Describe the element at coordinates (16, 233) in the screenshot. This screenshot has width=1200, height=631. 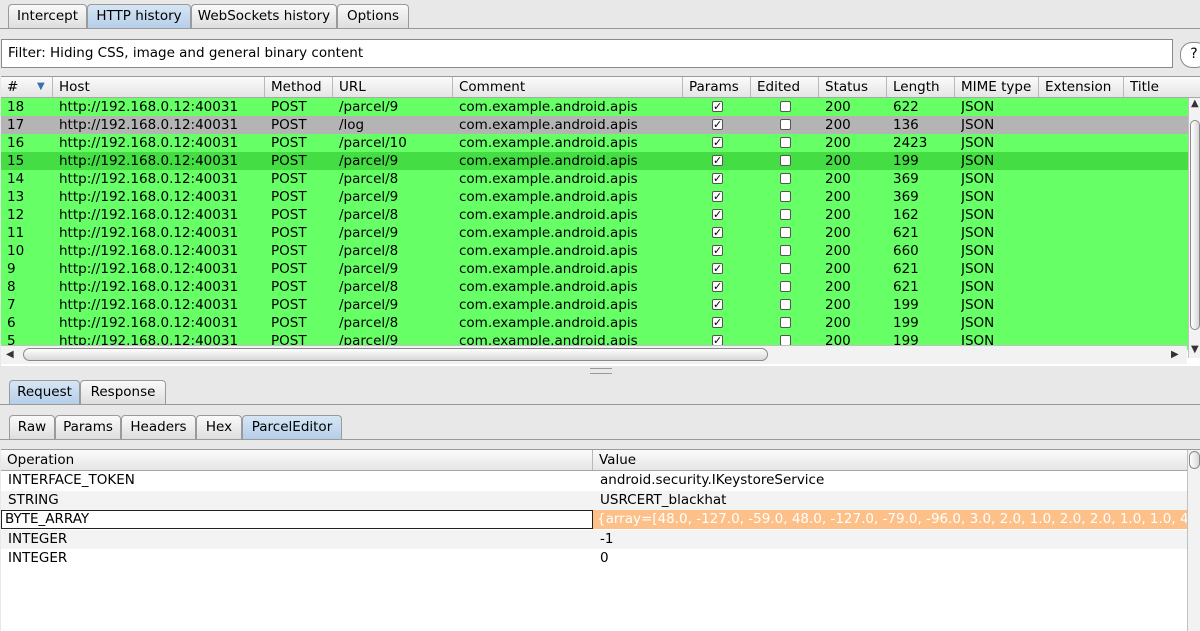
I see `cell-num: 11` at that location.